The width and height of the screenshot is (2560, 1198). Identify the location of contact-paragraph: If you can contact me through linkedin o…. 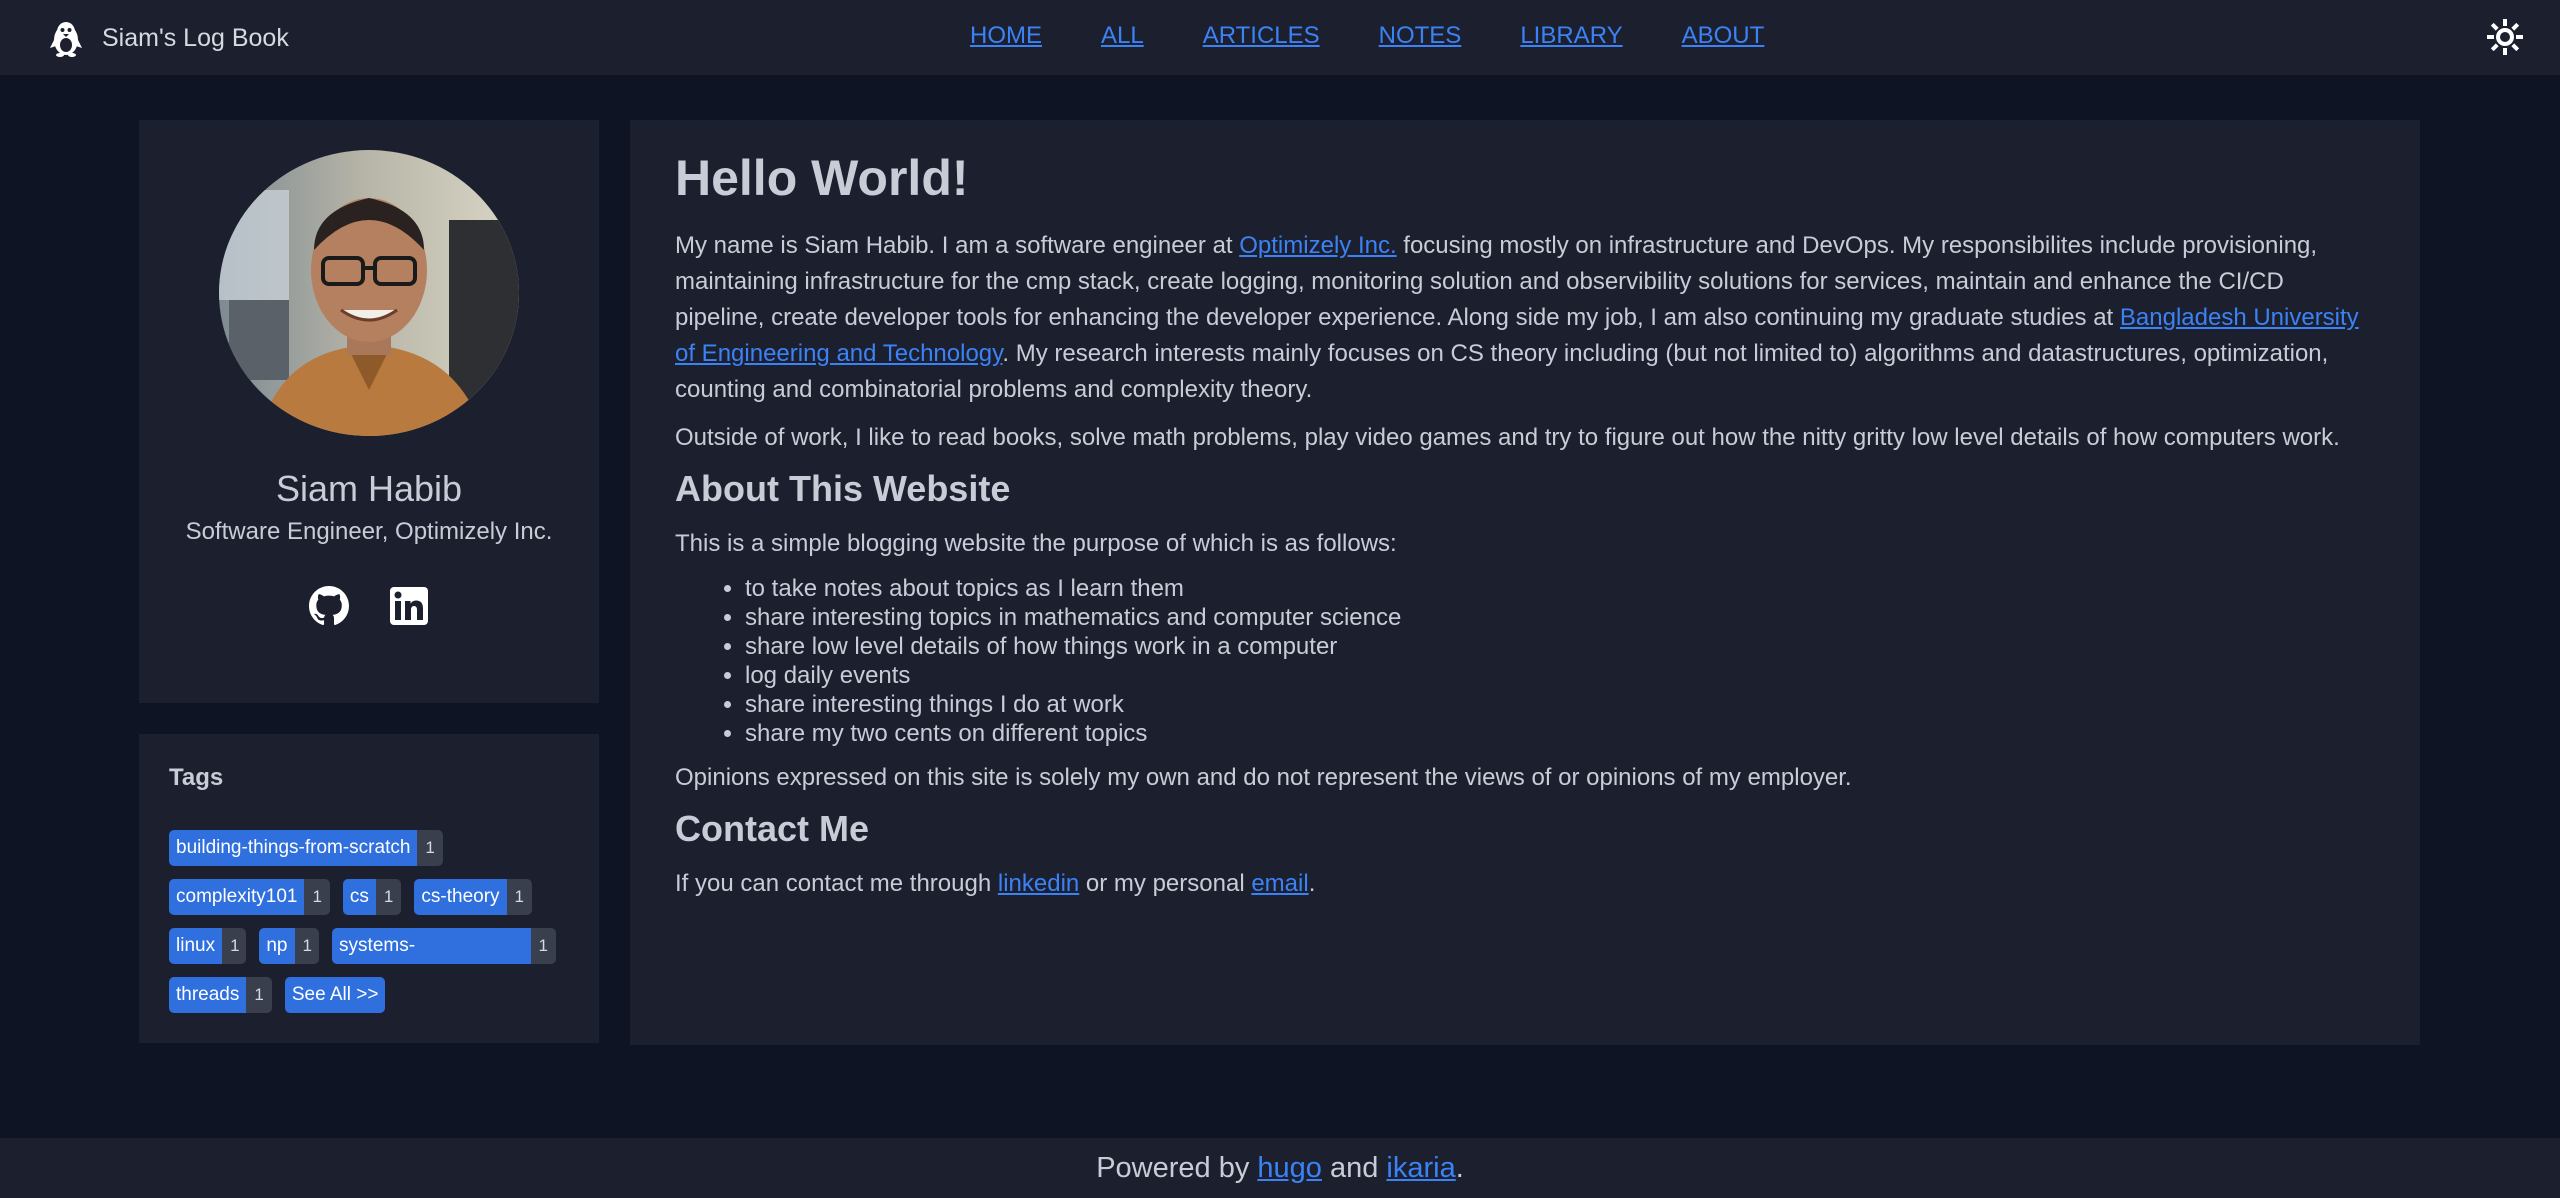
(1525, 884).